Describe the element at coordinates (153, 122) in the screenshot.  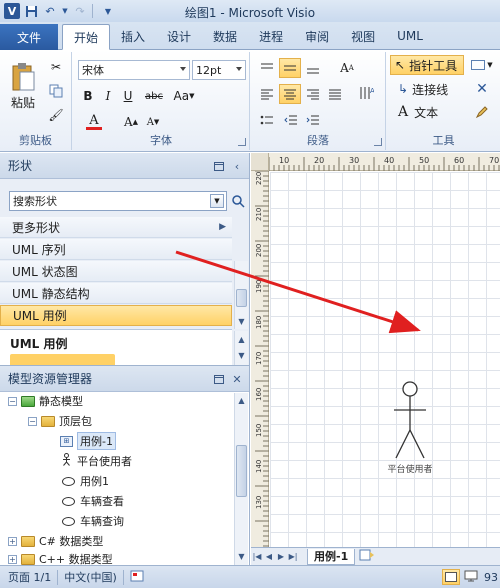
I see `shrink-font-button: A ▼` at that location.